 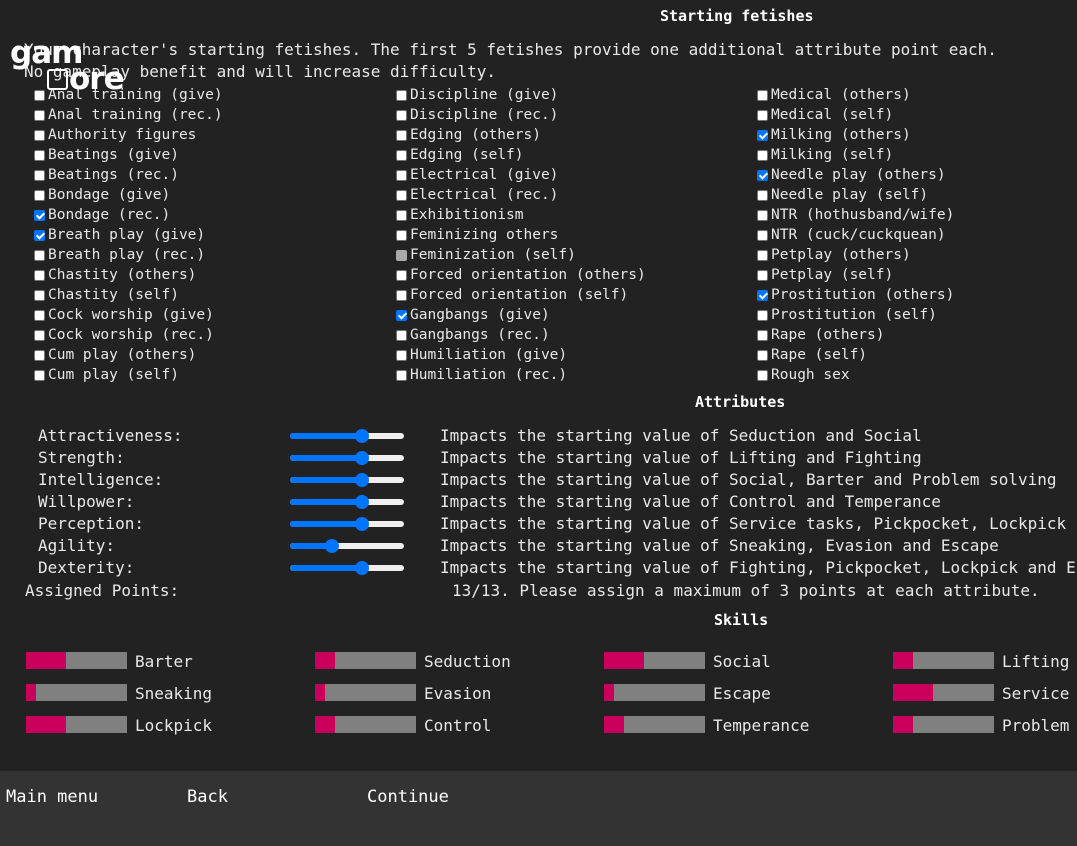 I want to click on fetish-item-needle-play-self: Needle play (self), so click(x=855, y=195).